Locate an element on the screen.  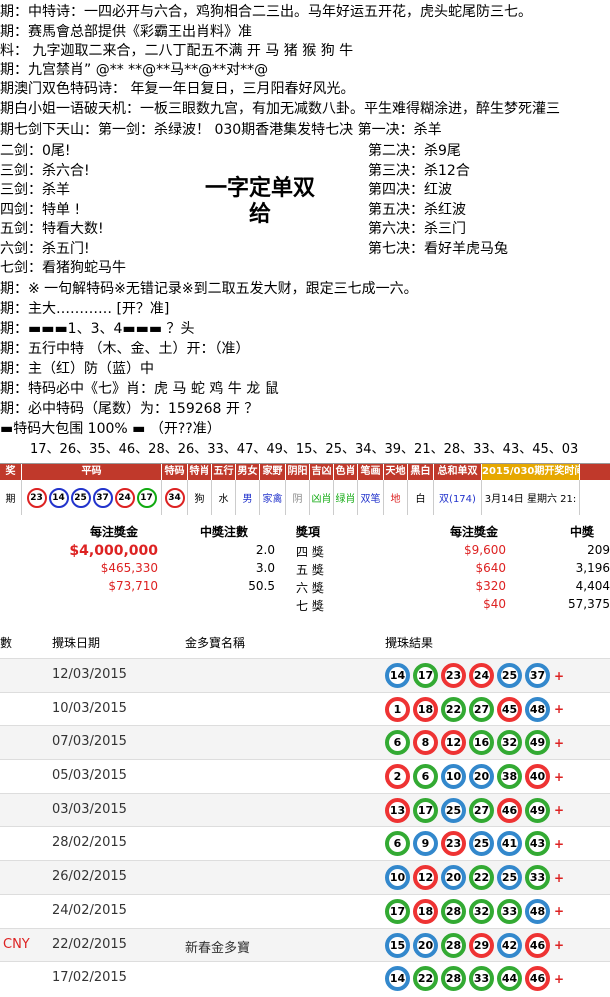
number-ball: 48 is located at coordinates (537, 709).